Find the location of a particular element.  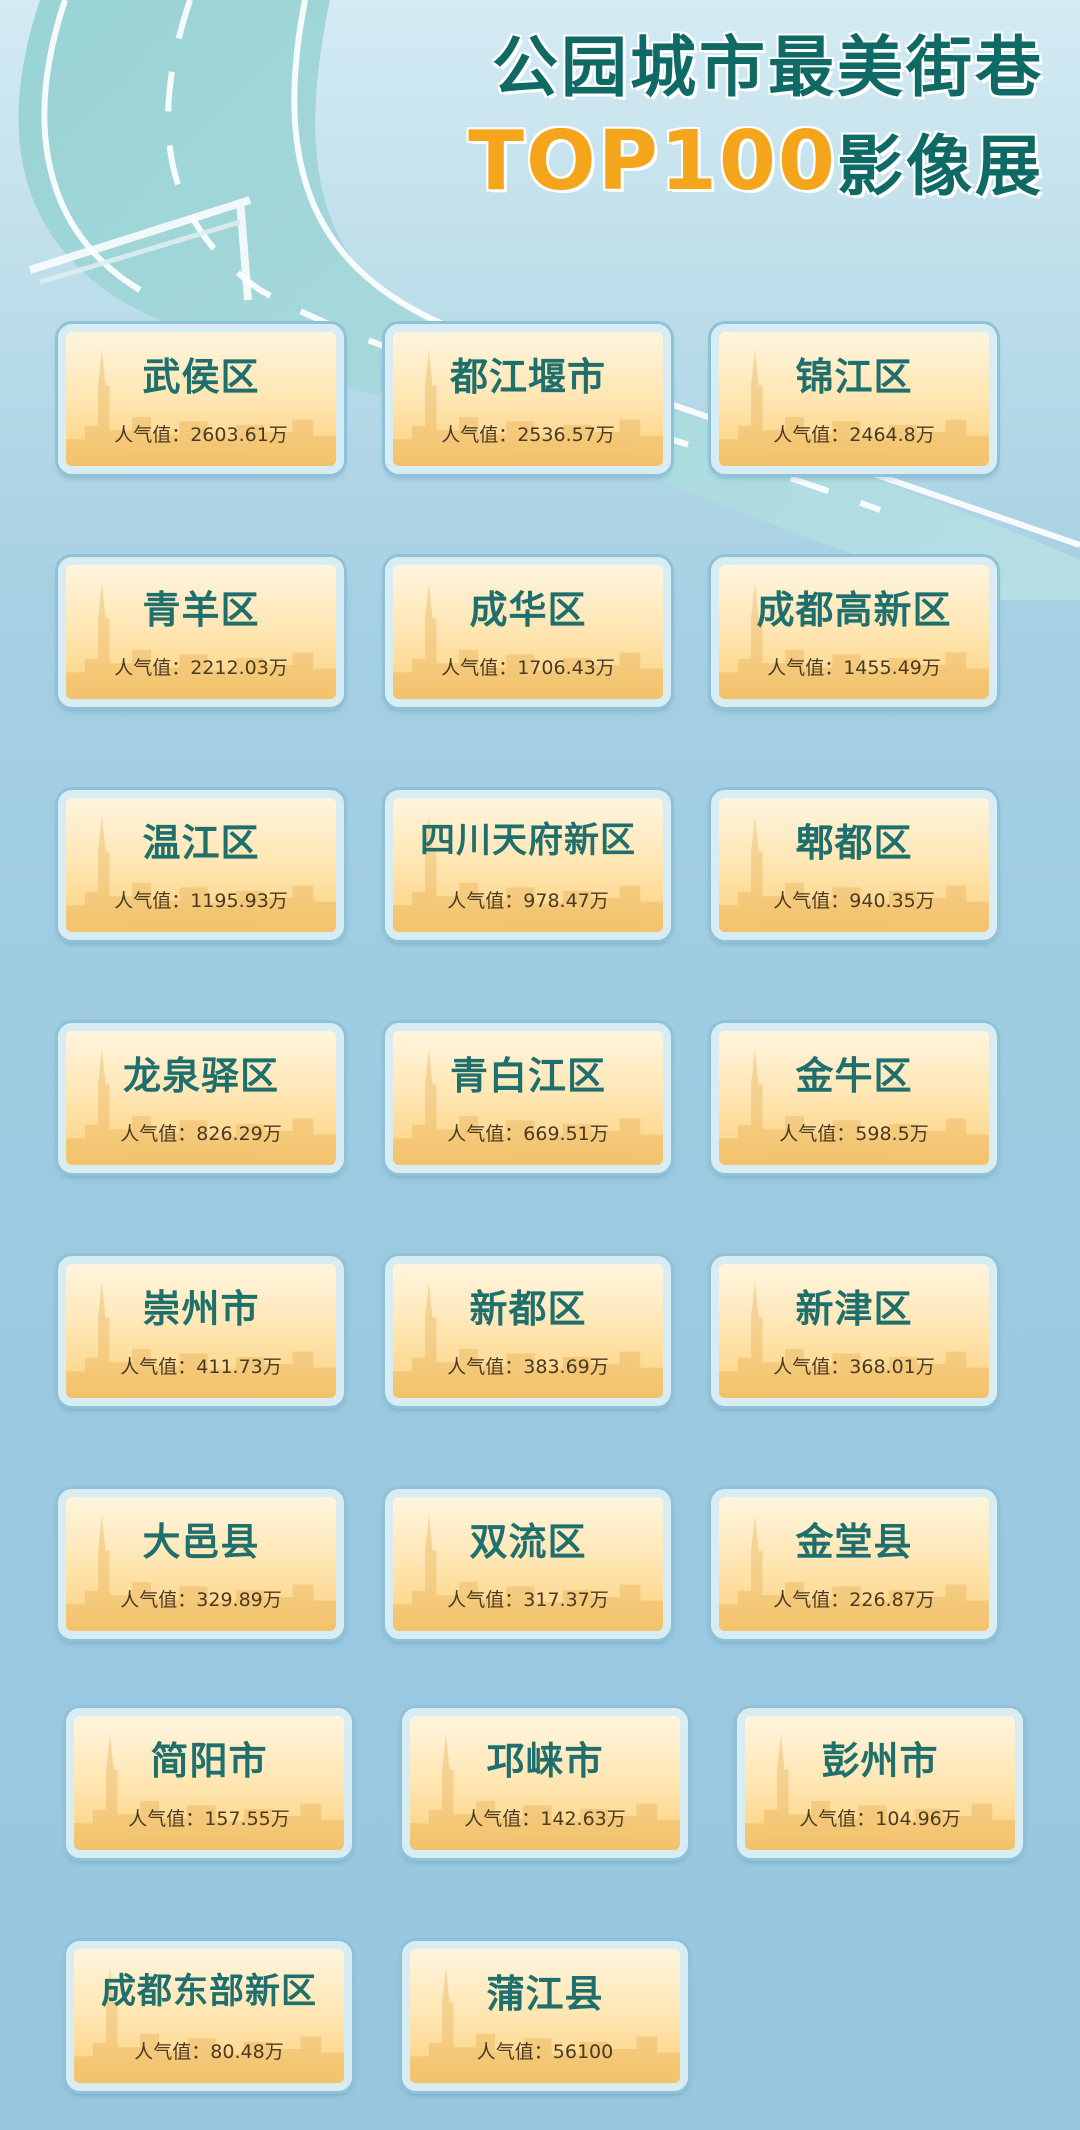

page-title: 公园城市最美街巷 is located at coordinates (768, 67).